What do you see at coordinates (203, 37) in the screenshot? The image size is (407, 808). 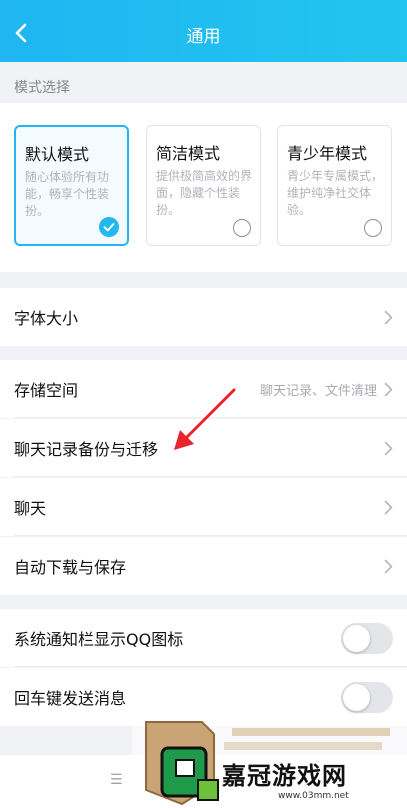 I see `page-title: 通用` at bounding box center [203, 37].